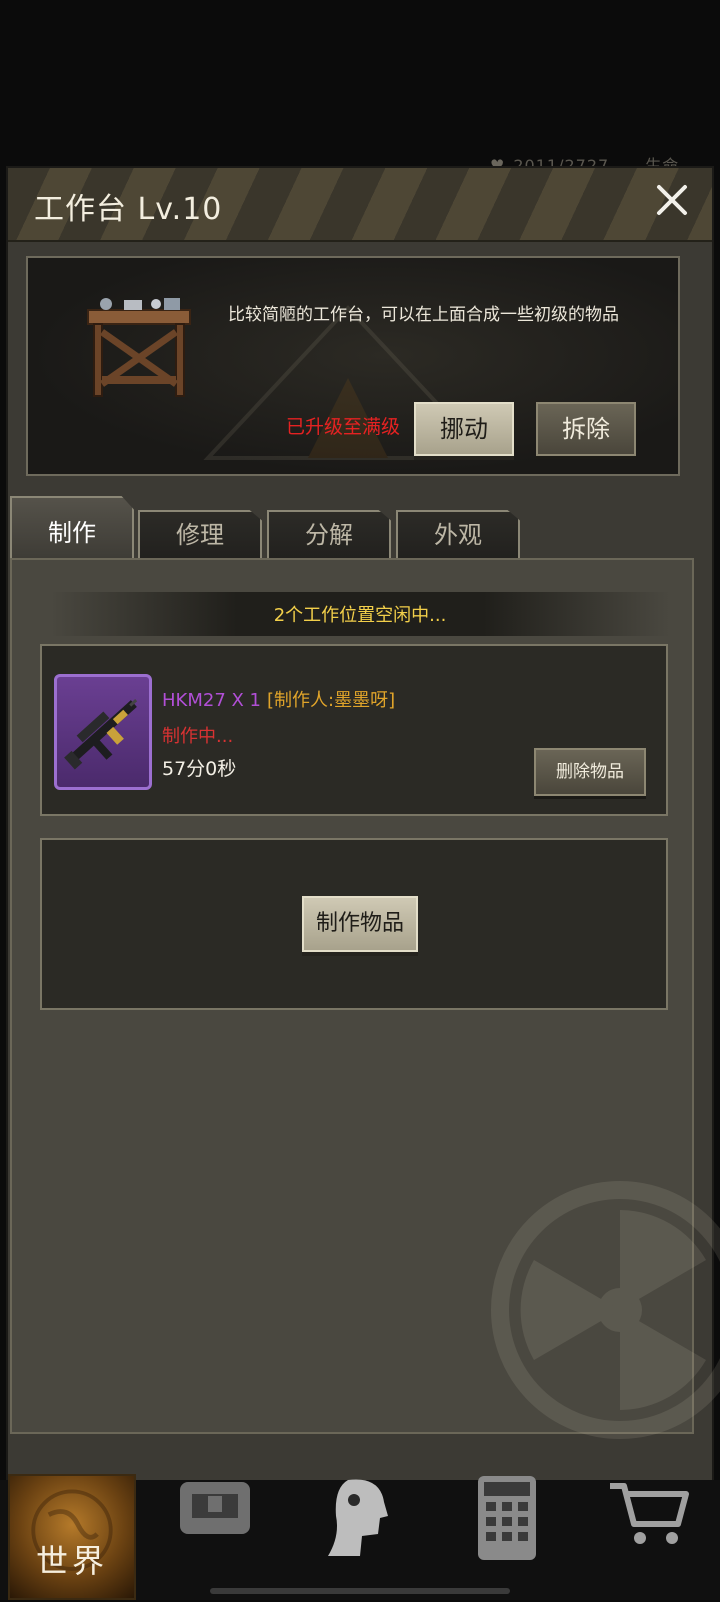  What do you see at coordinates (605, 1310) in the screenshot?
I see `radiation-icon` at bounding box center [605, 1310].